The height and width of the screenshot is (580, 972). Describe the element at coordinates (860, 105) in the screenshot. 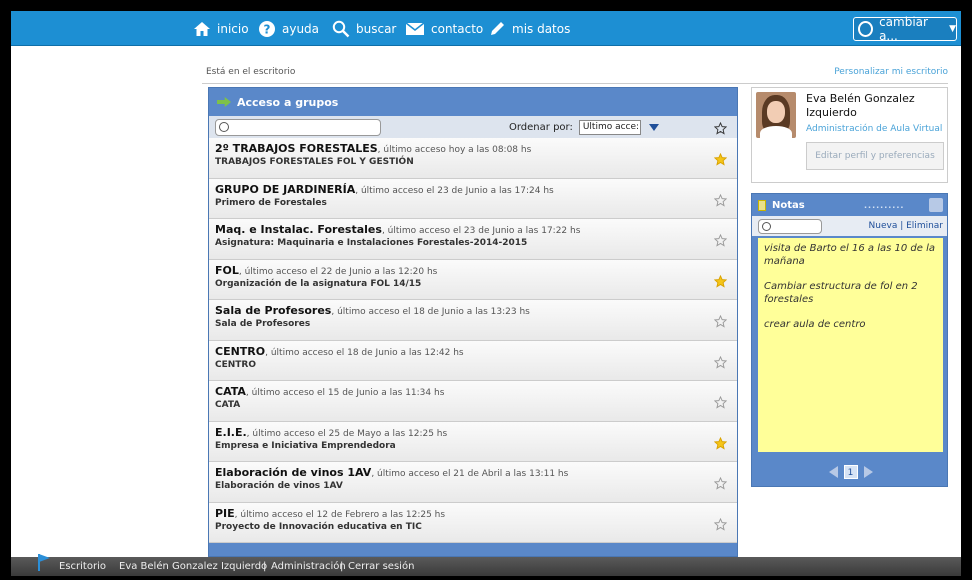

I see `profile-name: Eva Belén Gonzalez Izquierdo` at that location.